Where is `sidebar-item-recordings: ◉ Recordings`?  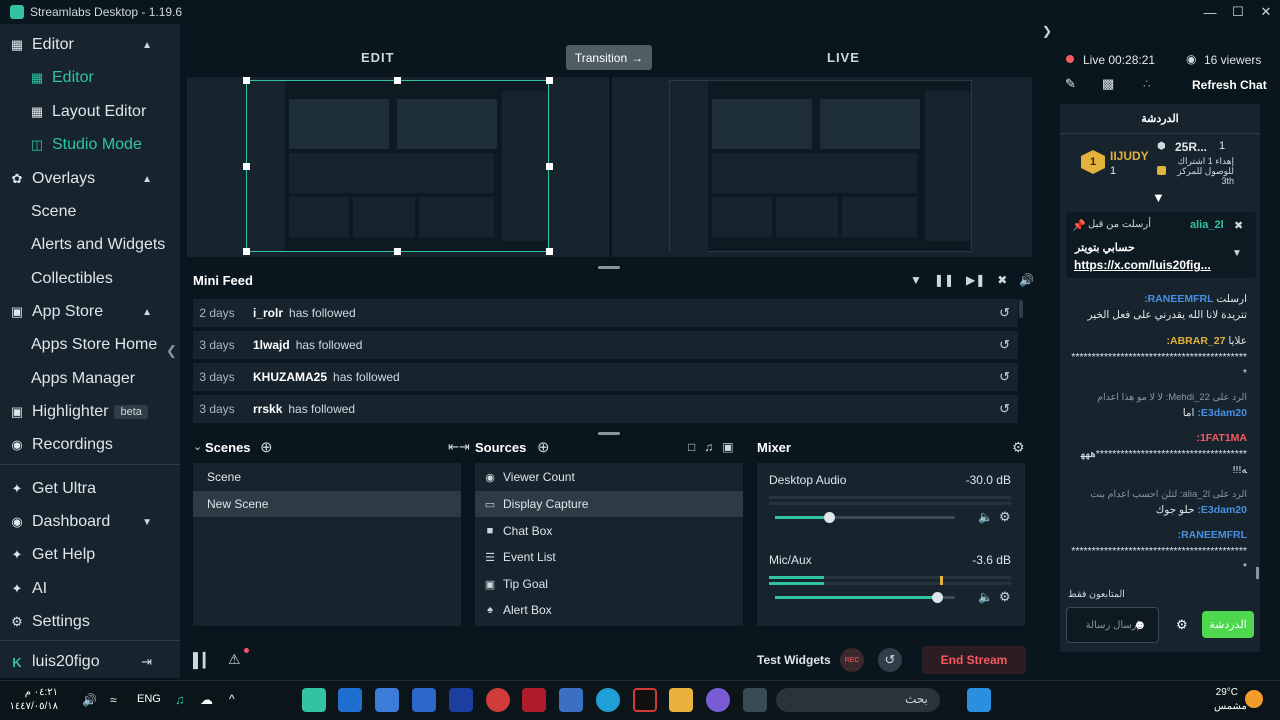 sidebar-item-recordings: ◉ Recordings is located at coordinates (90, 445).